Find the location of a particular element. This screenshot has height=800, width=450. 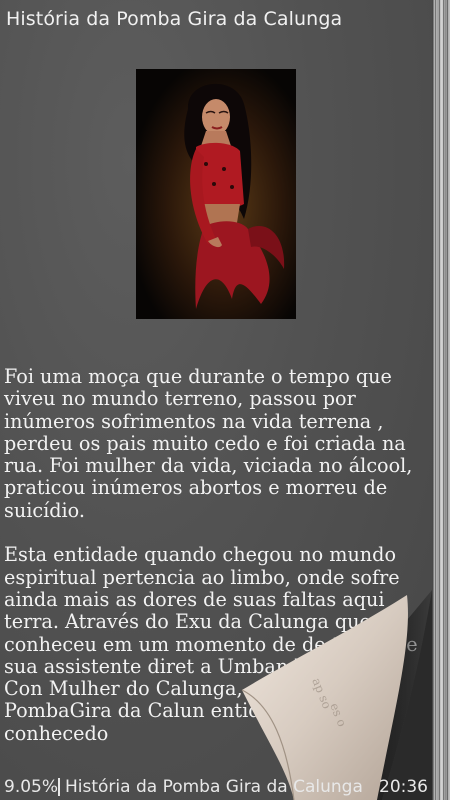

clock: 20:36 is located at coordinates (403, 787).